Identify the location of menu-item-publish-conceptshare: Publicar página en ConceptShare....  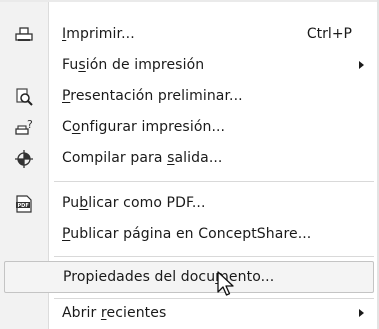
(189, 235).